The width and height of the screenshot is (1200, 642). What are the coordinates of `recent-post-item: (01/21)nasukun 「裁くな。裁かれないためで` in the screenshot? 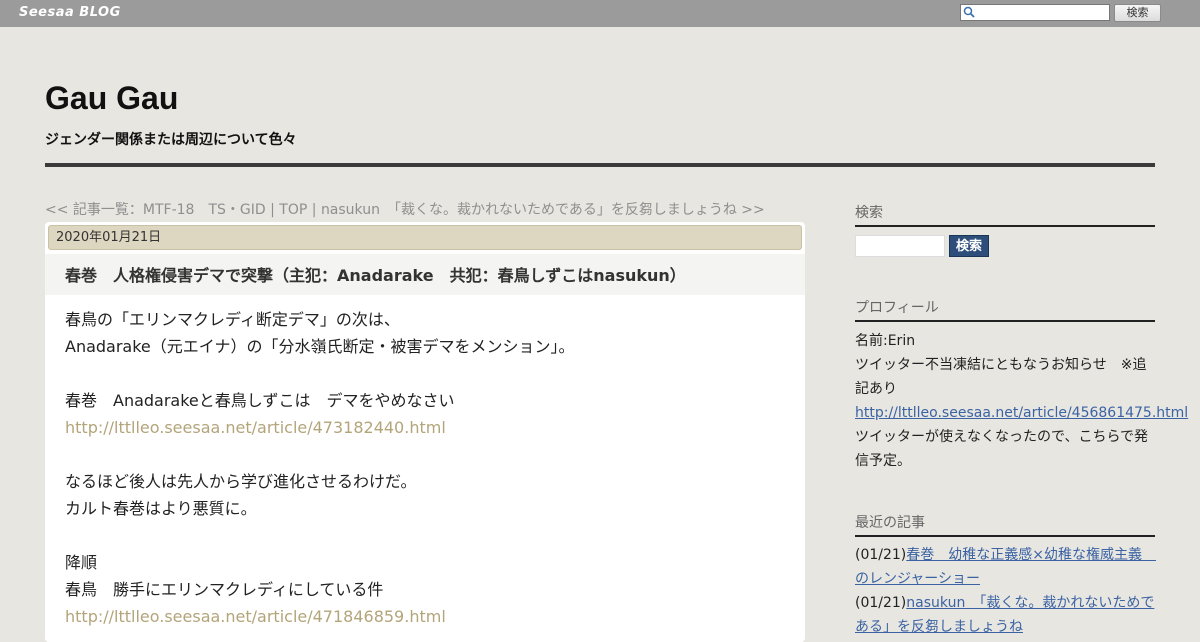 It's located at (1005, 603).